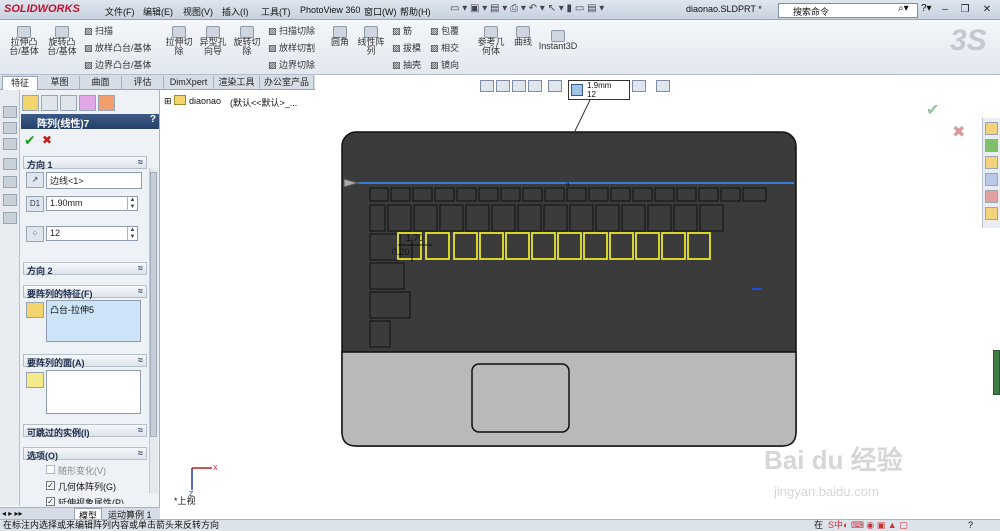 This screenshot has width=1000, height=531. Describe the element at coordinates (189, 83) in the screenshot. I see `tab-dimxpert: DimXpert` at that location.